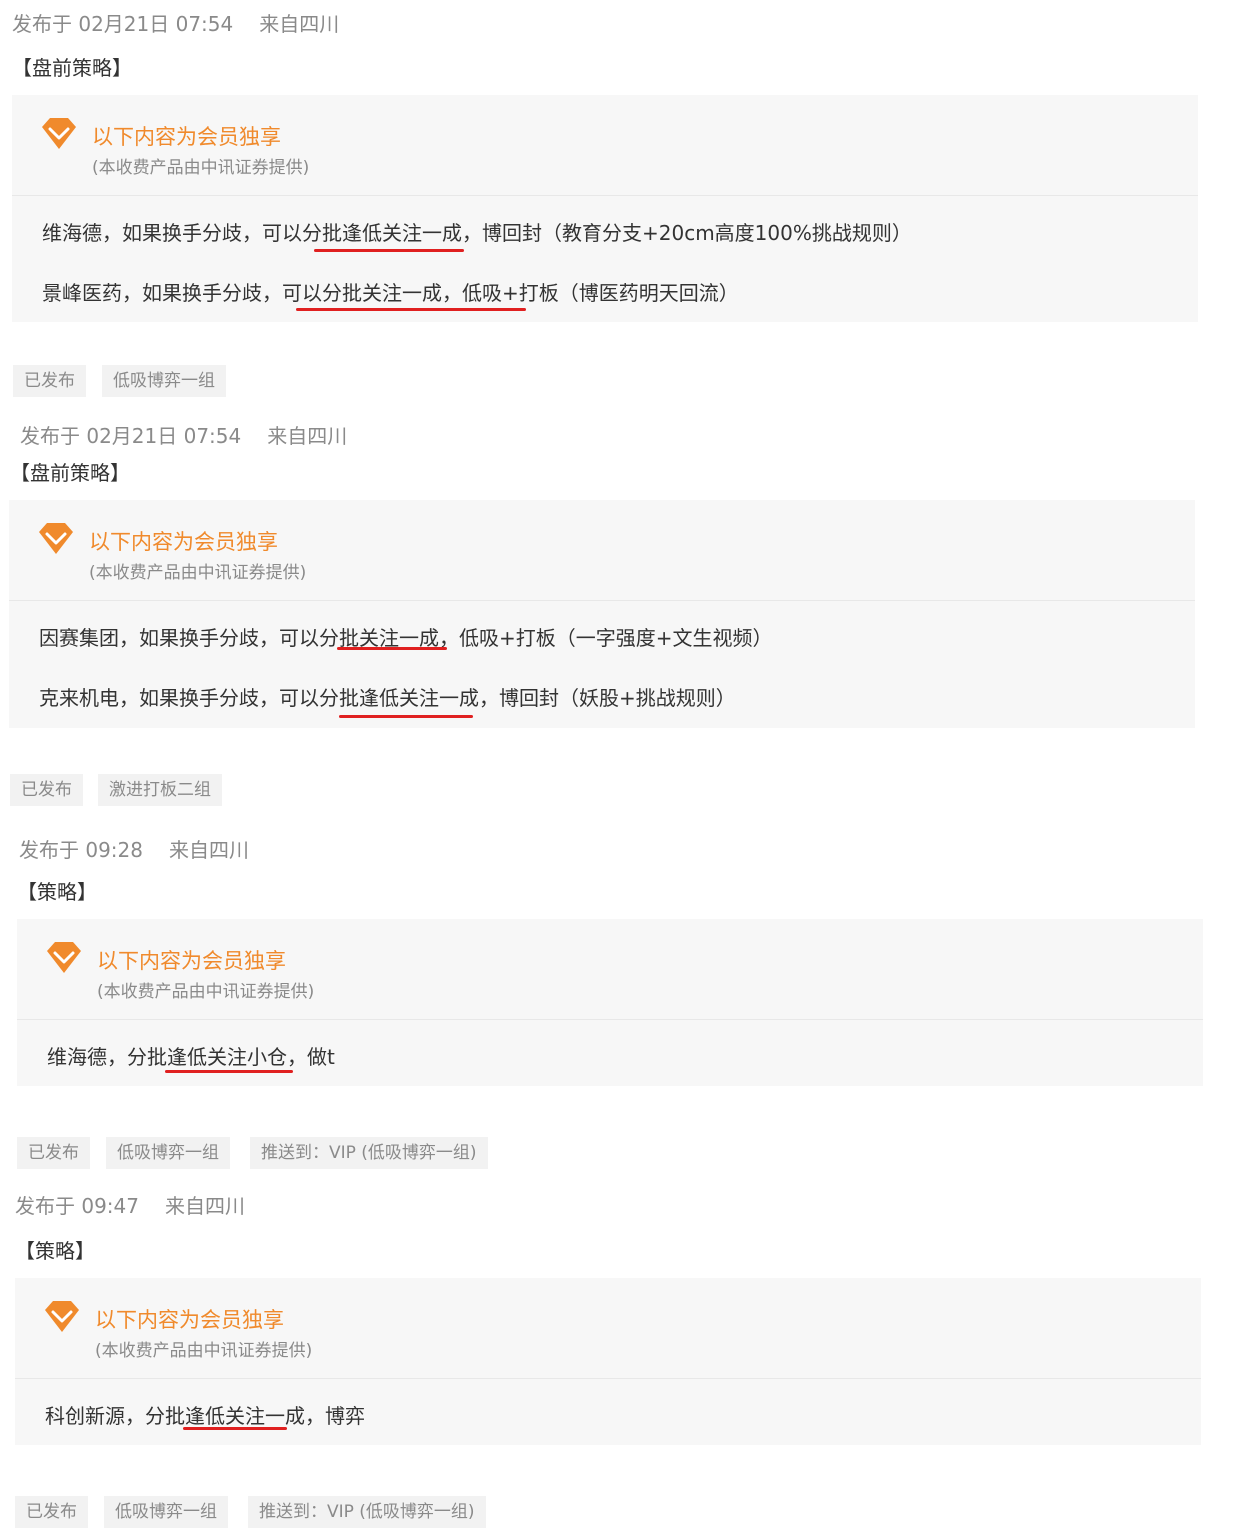 This screenshot has height=1539, width=1233. I want to click on post-meta: 发布于 09:47 来自四川, so click(130, 1204).